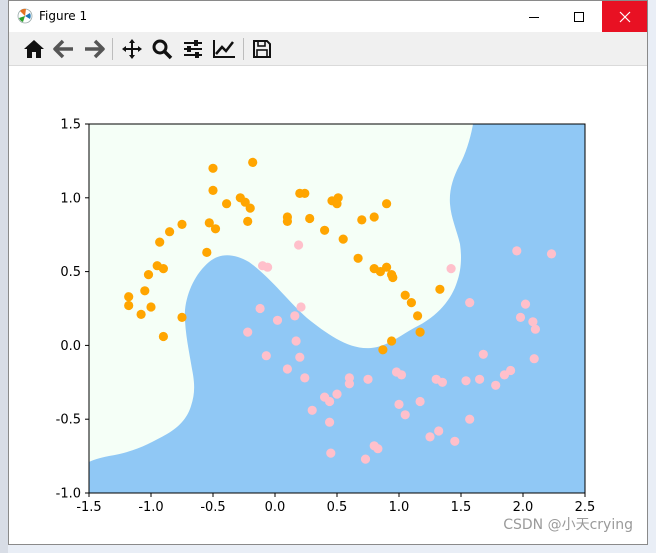 This screenshot has height=553, width=656. I want to click on x-tick-label: 2.0, so click(523, 507).